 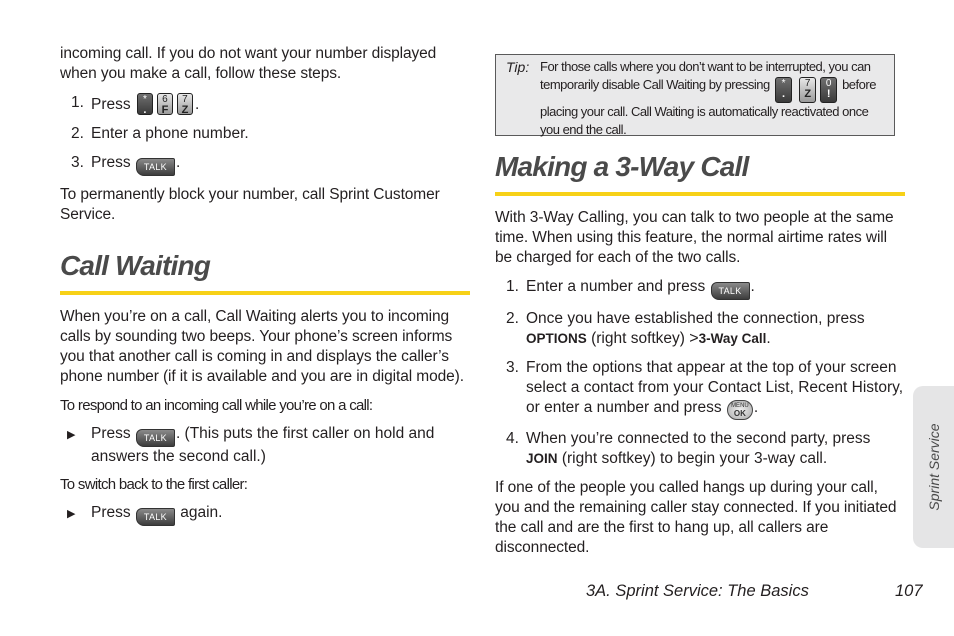 What do you see at coordinates (170, 133) in the screenshot?
I see `step-text: Enter a phone number.` at bounding box center [170, 133].